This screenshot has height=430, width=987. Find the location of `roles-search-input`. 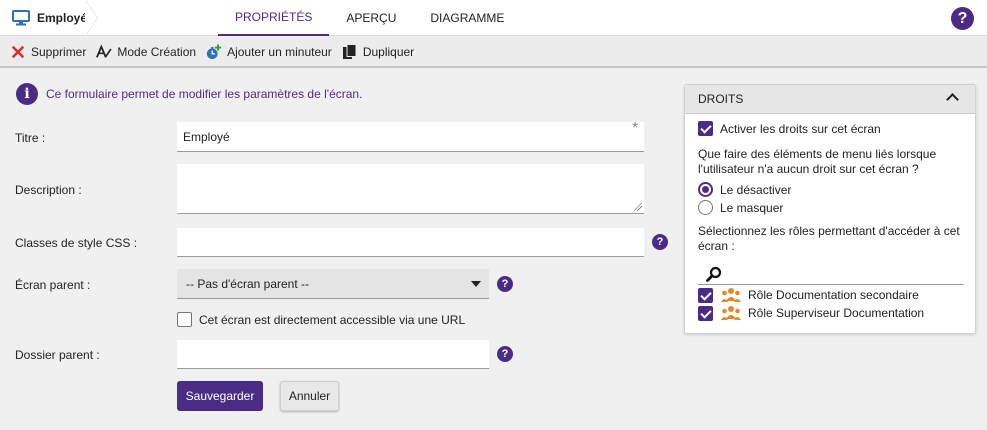

roles-search-input is located at coordinates (831, 274).